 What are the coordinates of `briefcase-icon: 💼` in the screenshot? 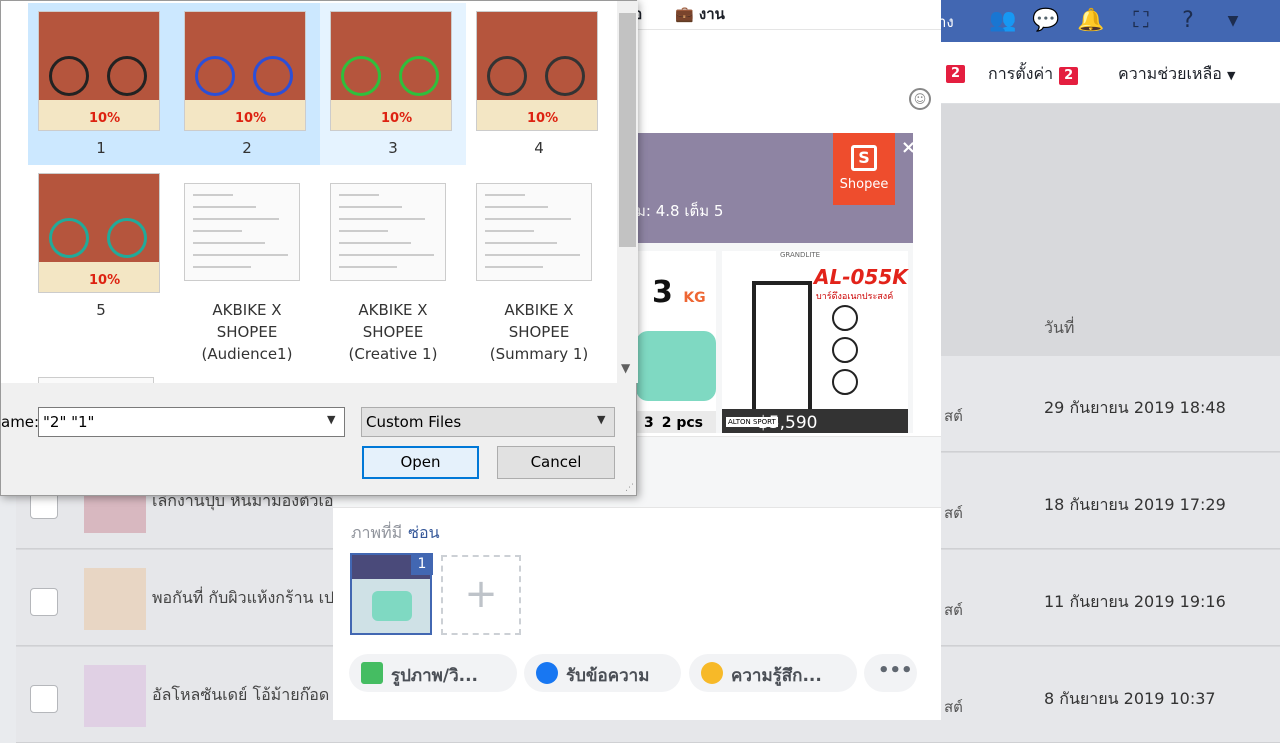 It's located at (684, 14).